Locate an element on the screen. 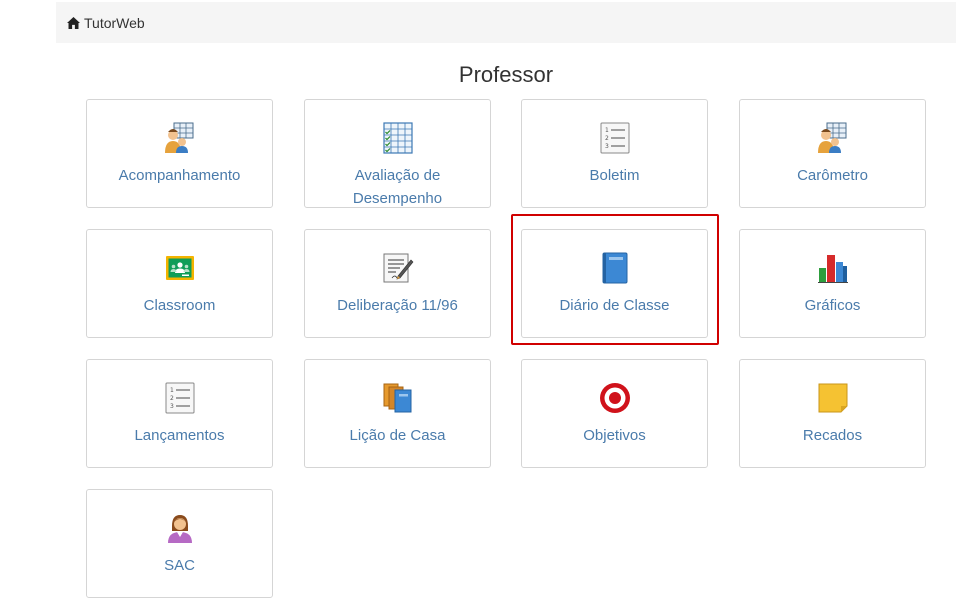 This screenshot has height=615, width=976. bar-chart-icon is located at coordinates (832, 269).